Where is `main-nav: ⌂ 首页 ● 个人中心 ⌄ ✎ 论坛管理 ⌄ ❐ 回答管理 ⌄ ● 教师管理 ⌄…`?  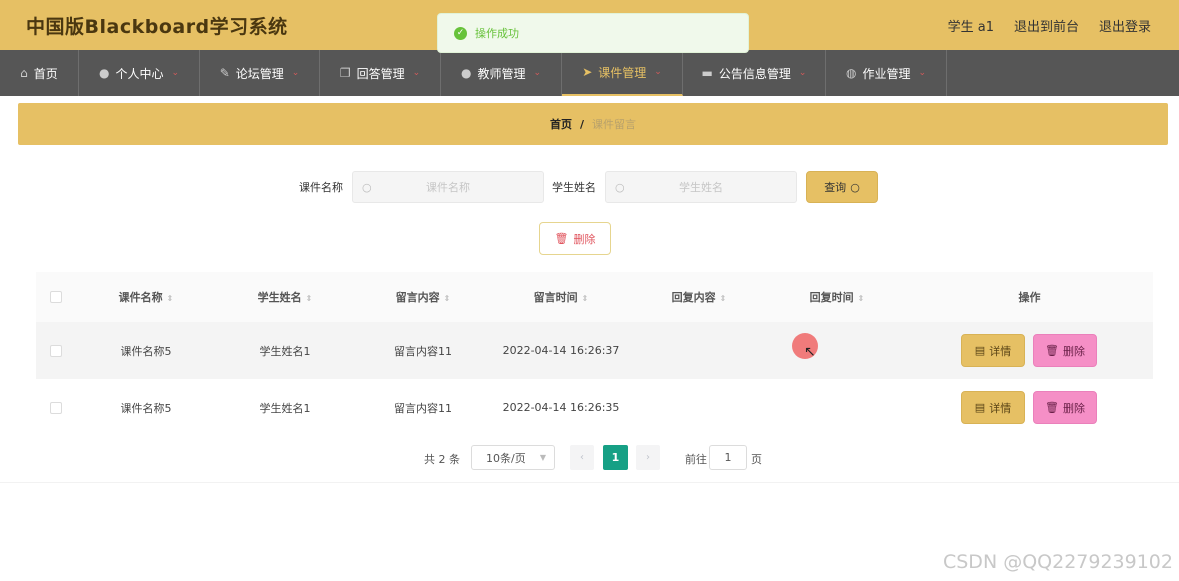 main-nav: ⌂ 首页 ● 个人中心 ⌄ ✎ 论坛管理 ⌄ ❐ 回答管理 ⌄ ● 教师管理 ⌄… is located at coordinates (589, 73).